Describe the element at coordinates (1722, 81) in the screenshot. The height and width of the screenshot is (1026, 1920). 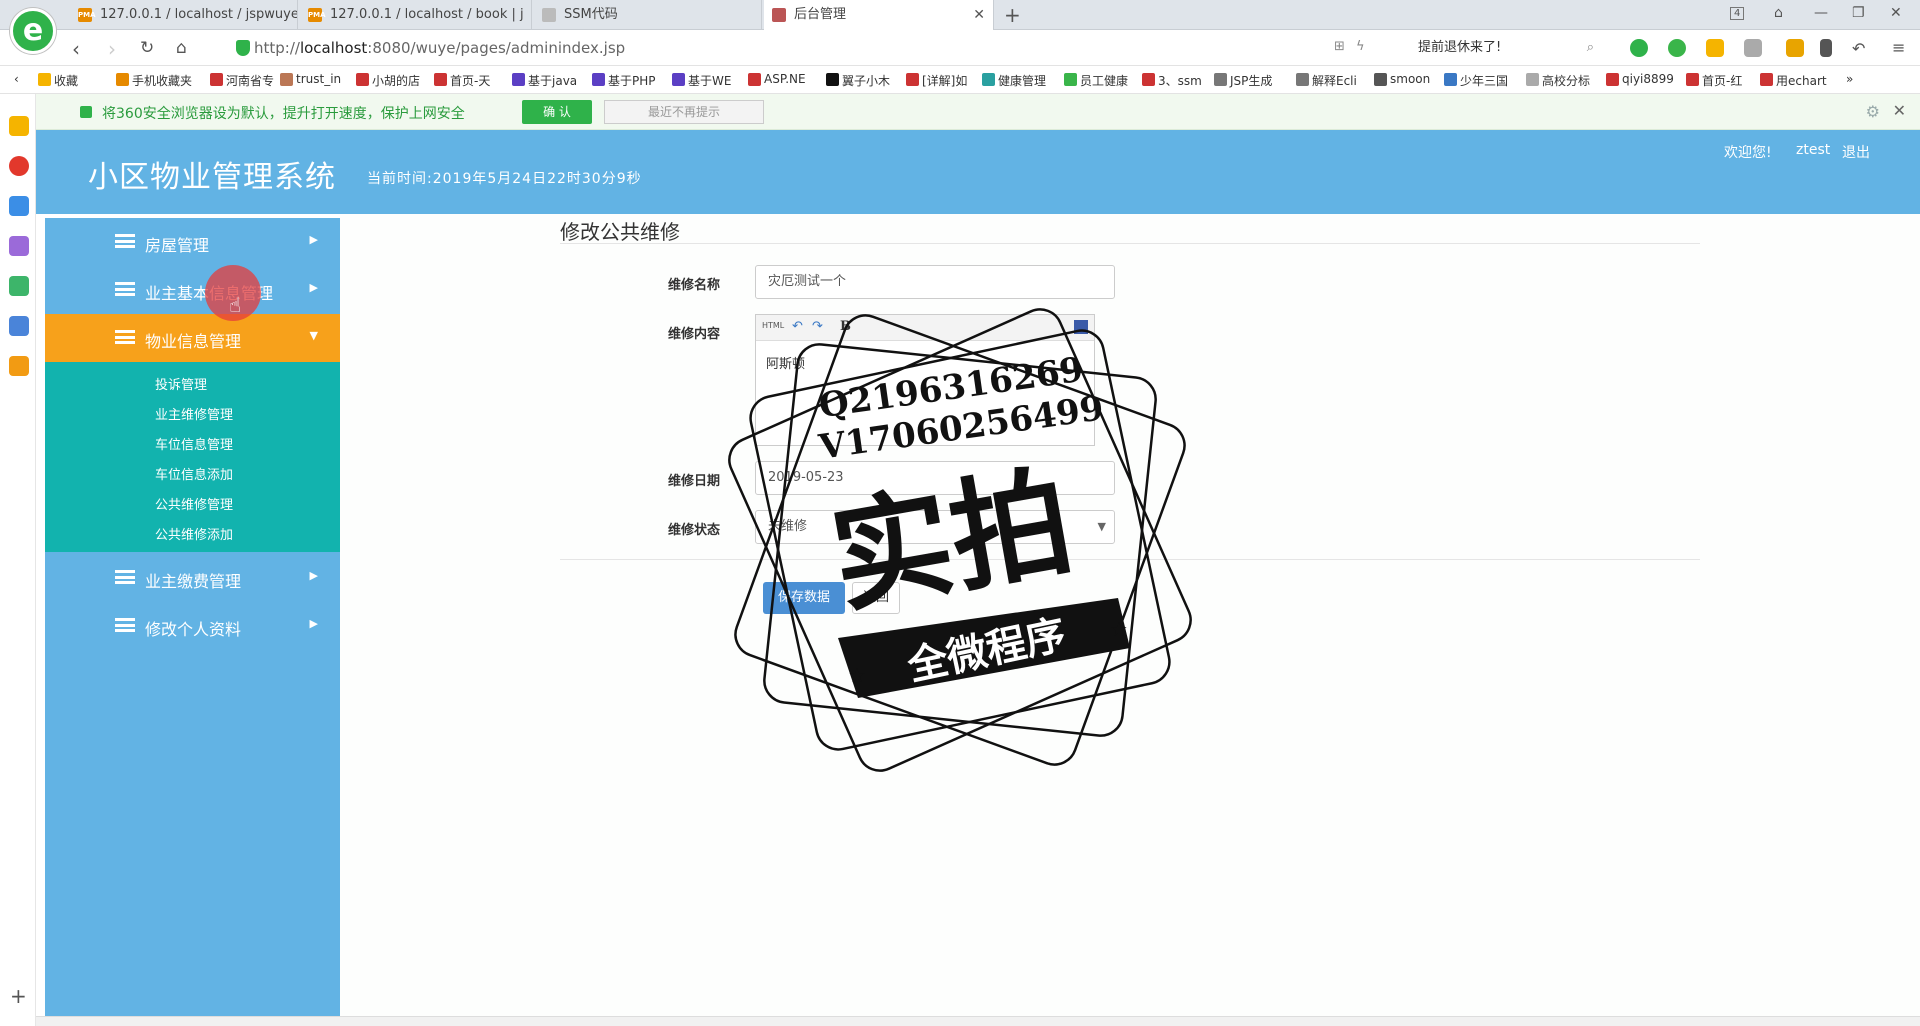
I see `bookmark-label: 首页-红` at that location.